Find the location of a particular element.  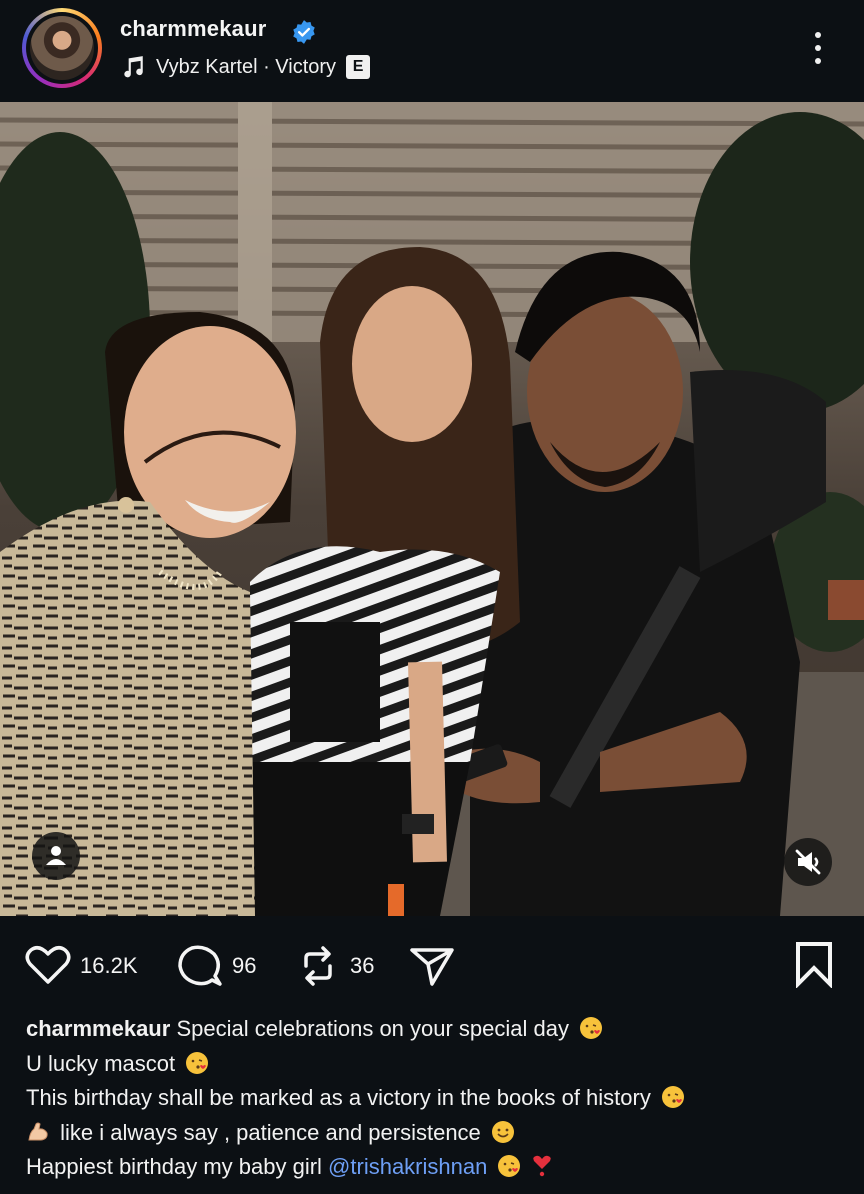

mute-icon is located at coordinates (808, 862).